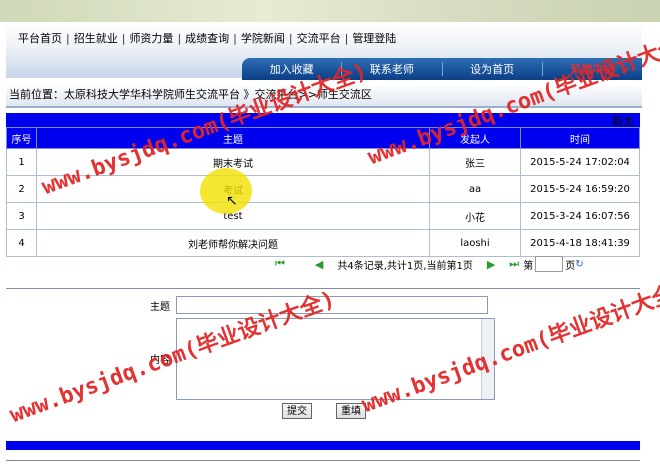 The width and height of the screenshot is (660, 471). Describe the element at coordinates (332, 305) in the screenshot. I see `subject-input` at that location.